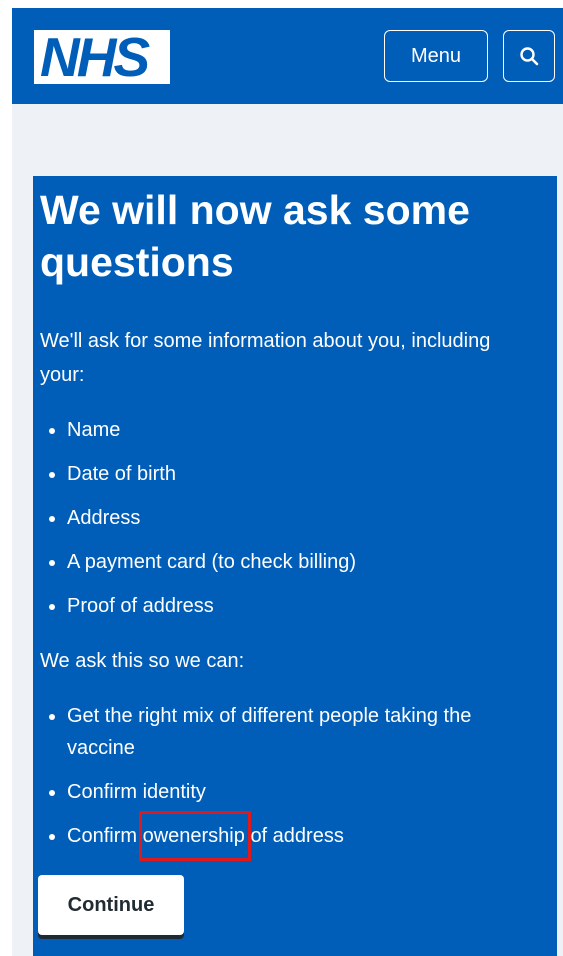 The height and width of the screenshot is (956, 563). Describe the element at coordinates (95, 57) in the screenshot. I see `nhs-logo-text: NHS` at that location.